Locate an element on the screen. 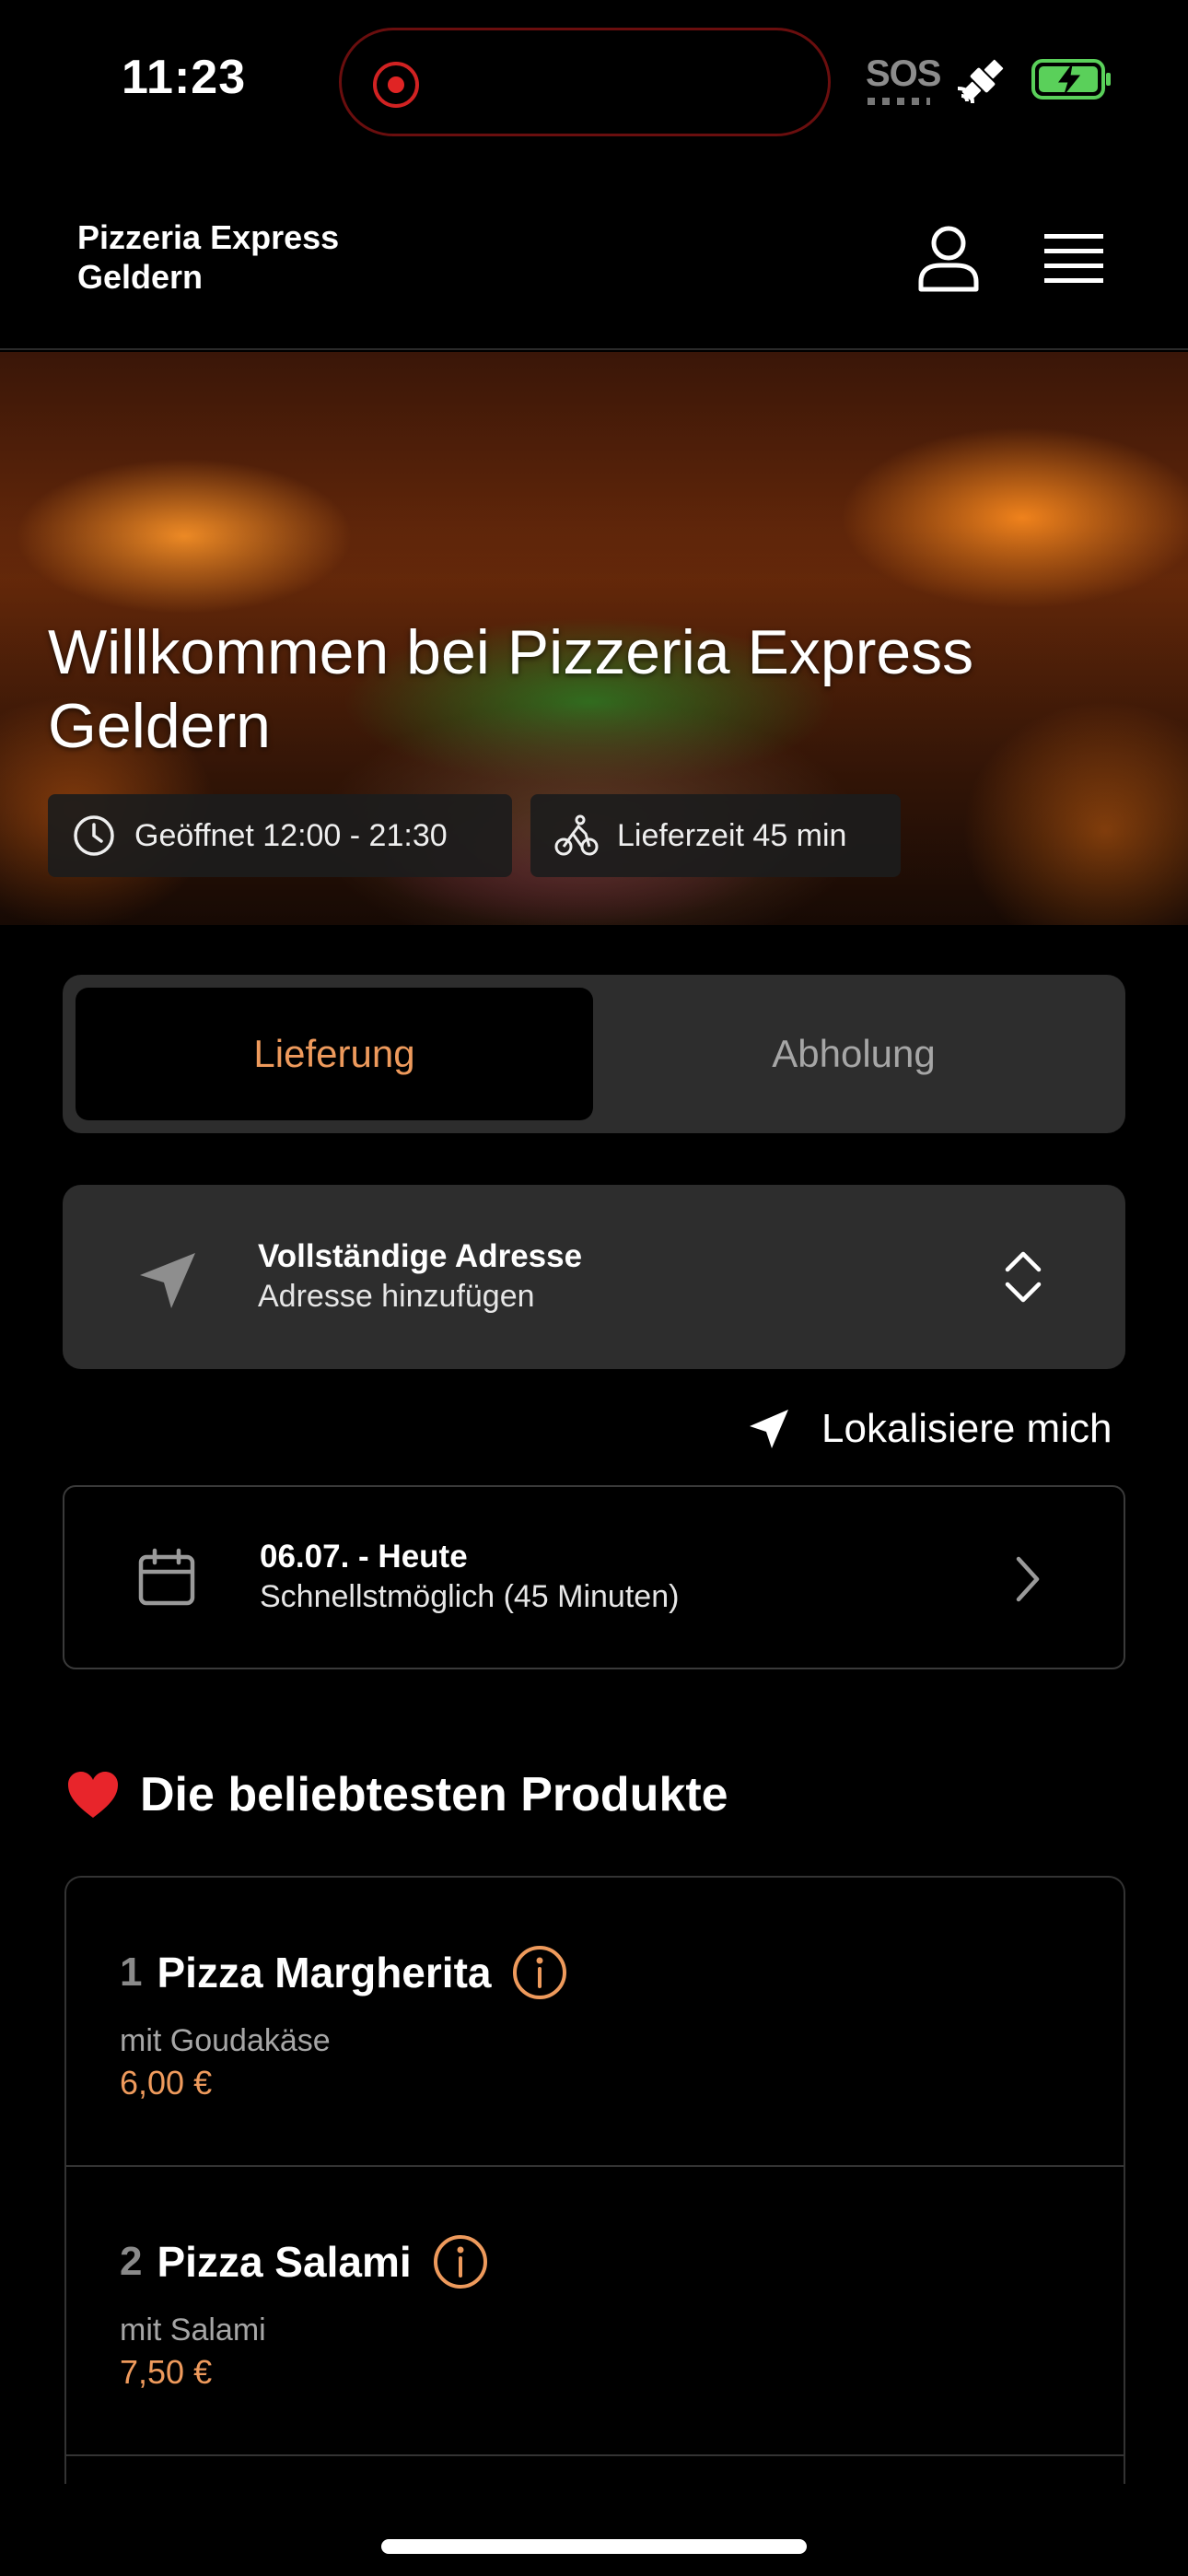  brand-line-1: Pizzeria Express is located at coordinates (208, 237).